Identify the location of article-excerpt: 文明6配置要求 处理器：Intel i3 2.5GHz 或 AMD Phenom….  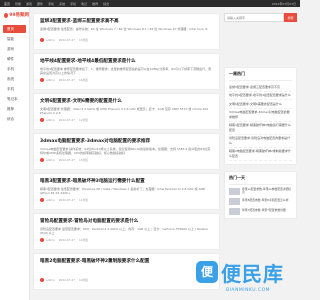
(124, 111).